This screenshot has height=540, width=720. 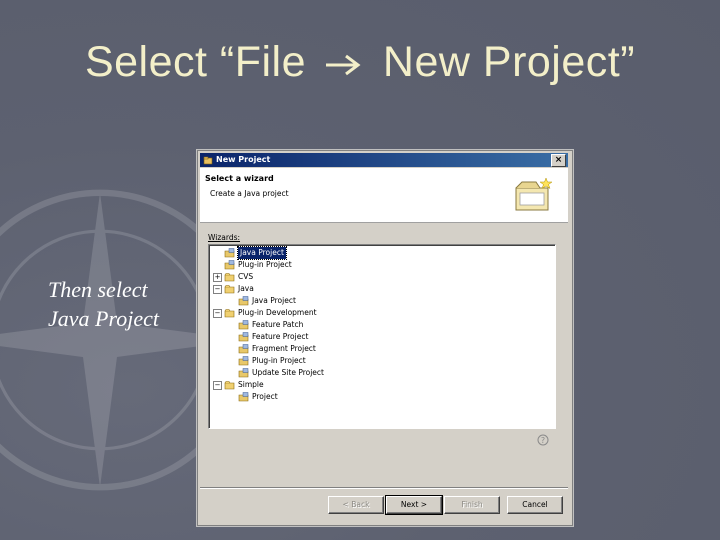 I want to click on help-icon: ?, so click(x=543, y=440).